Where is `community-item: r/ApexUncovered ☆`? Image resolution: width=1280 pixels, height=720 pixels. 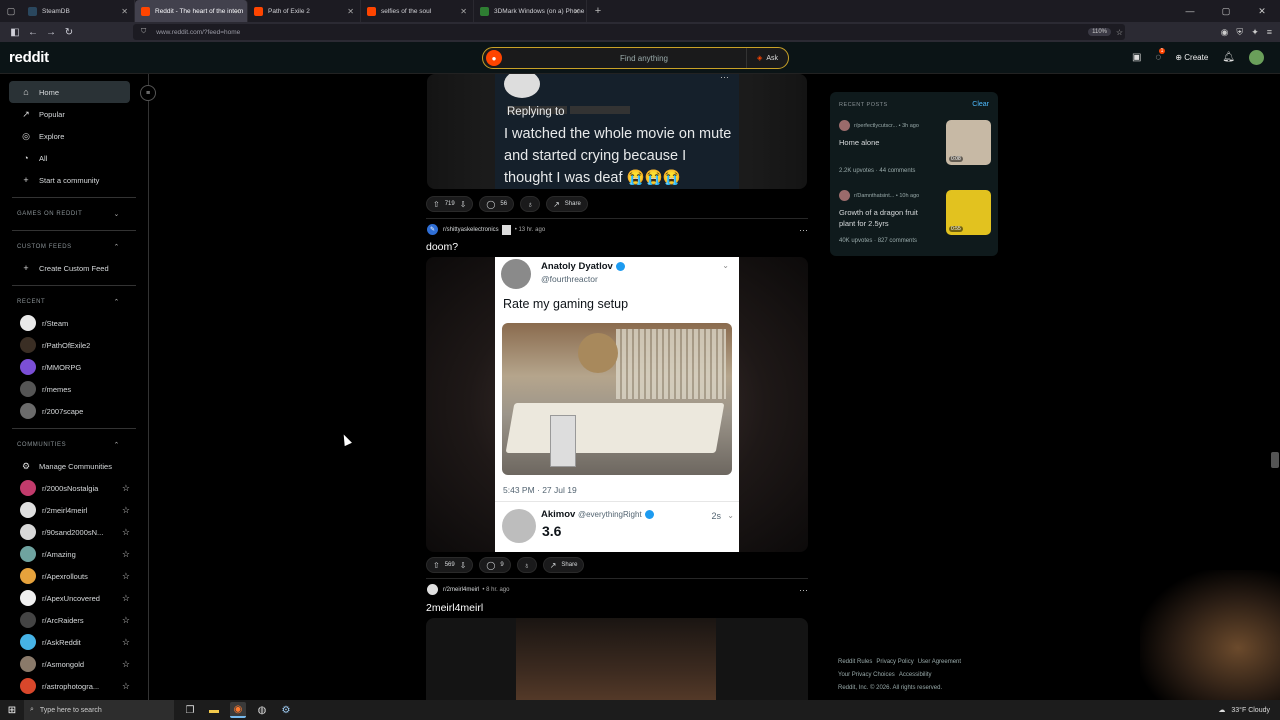
community-item: r/ApexUncovered ☆ is located at coordinates (65, 598).